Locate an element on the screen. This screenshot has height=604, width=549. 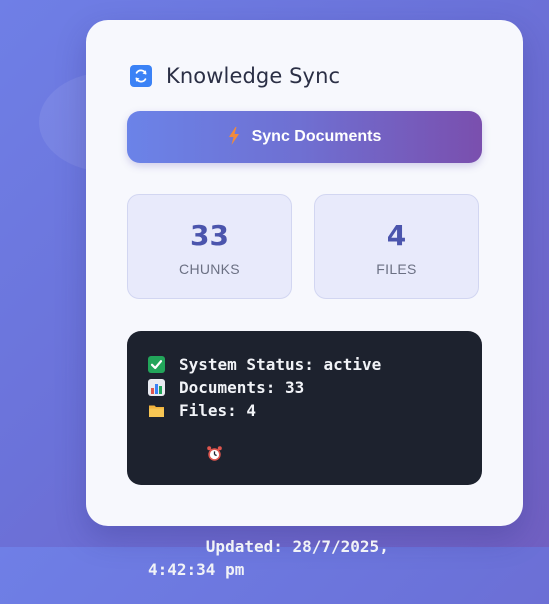
files-count: 4 is located at coordinates (396, 235).